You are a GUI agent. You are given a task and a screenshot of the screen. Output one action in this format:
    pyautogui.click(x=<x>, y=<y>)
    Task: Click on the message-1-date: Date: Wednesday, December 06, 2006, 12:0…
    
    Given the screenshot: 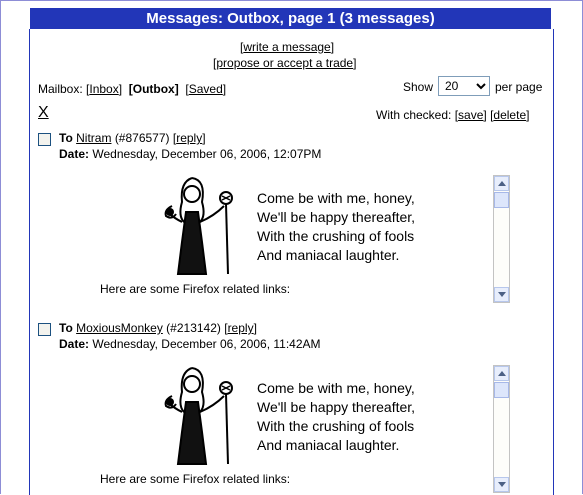 What is the action you would take?
    pyautogui.click(x=190, y=154)
    